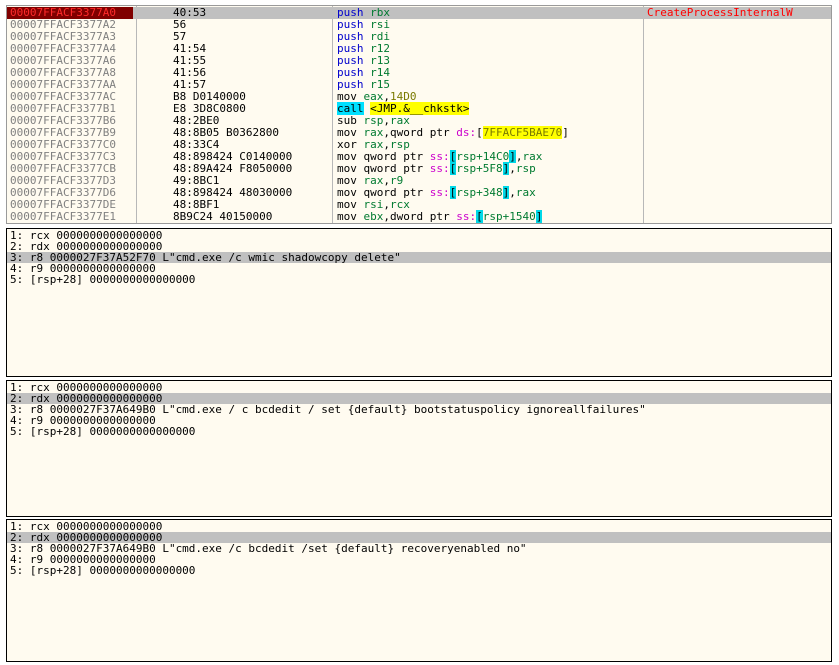 The height and width of the screenshot is (665, 839). I want to click on operand-part: 7FFACF5BAE70, so click(522, 132).